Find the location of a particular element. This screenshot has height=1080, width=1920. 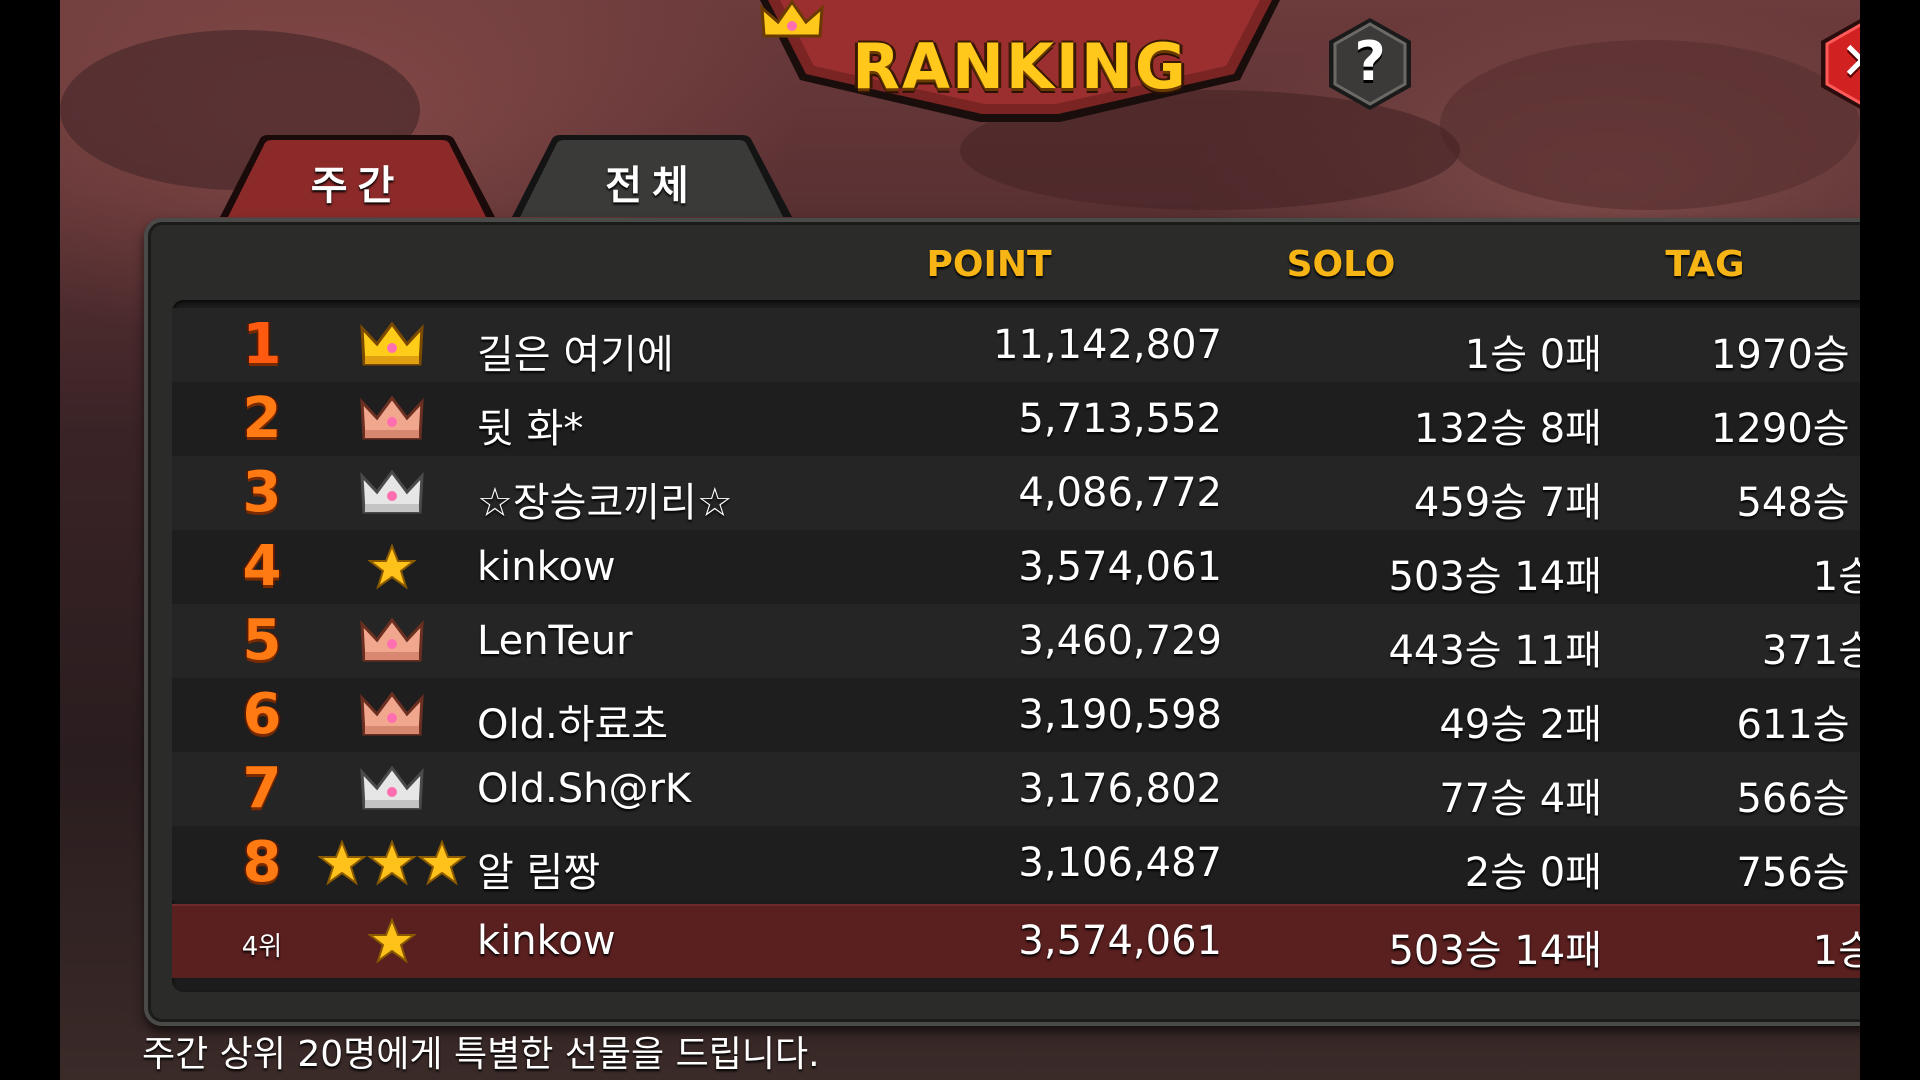

tab-weekly: 주간 is located at coordinates (357, 176).